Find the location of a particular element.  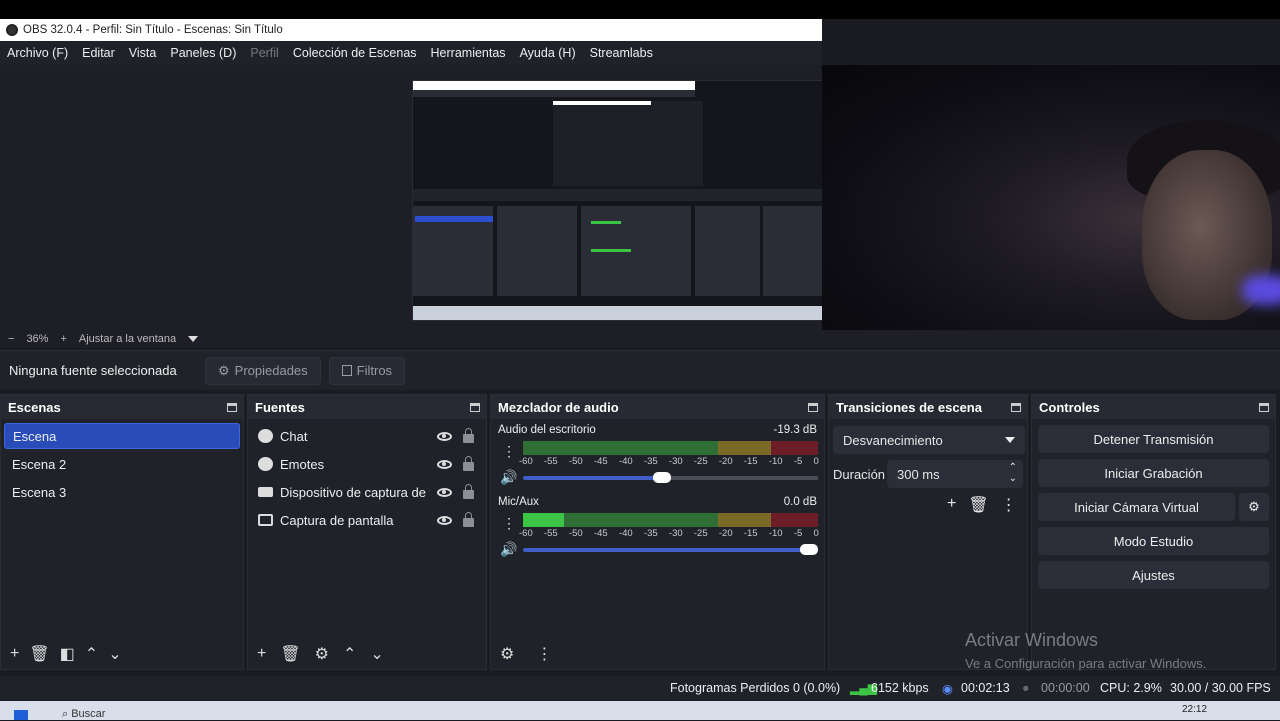

menu-streamlabs: Streamlabs is located at coordinates (621, 53).